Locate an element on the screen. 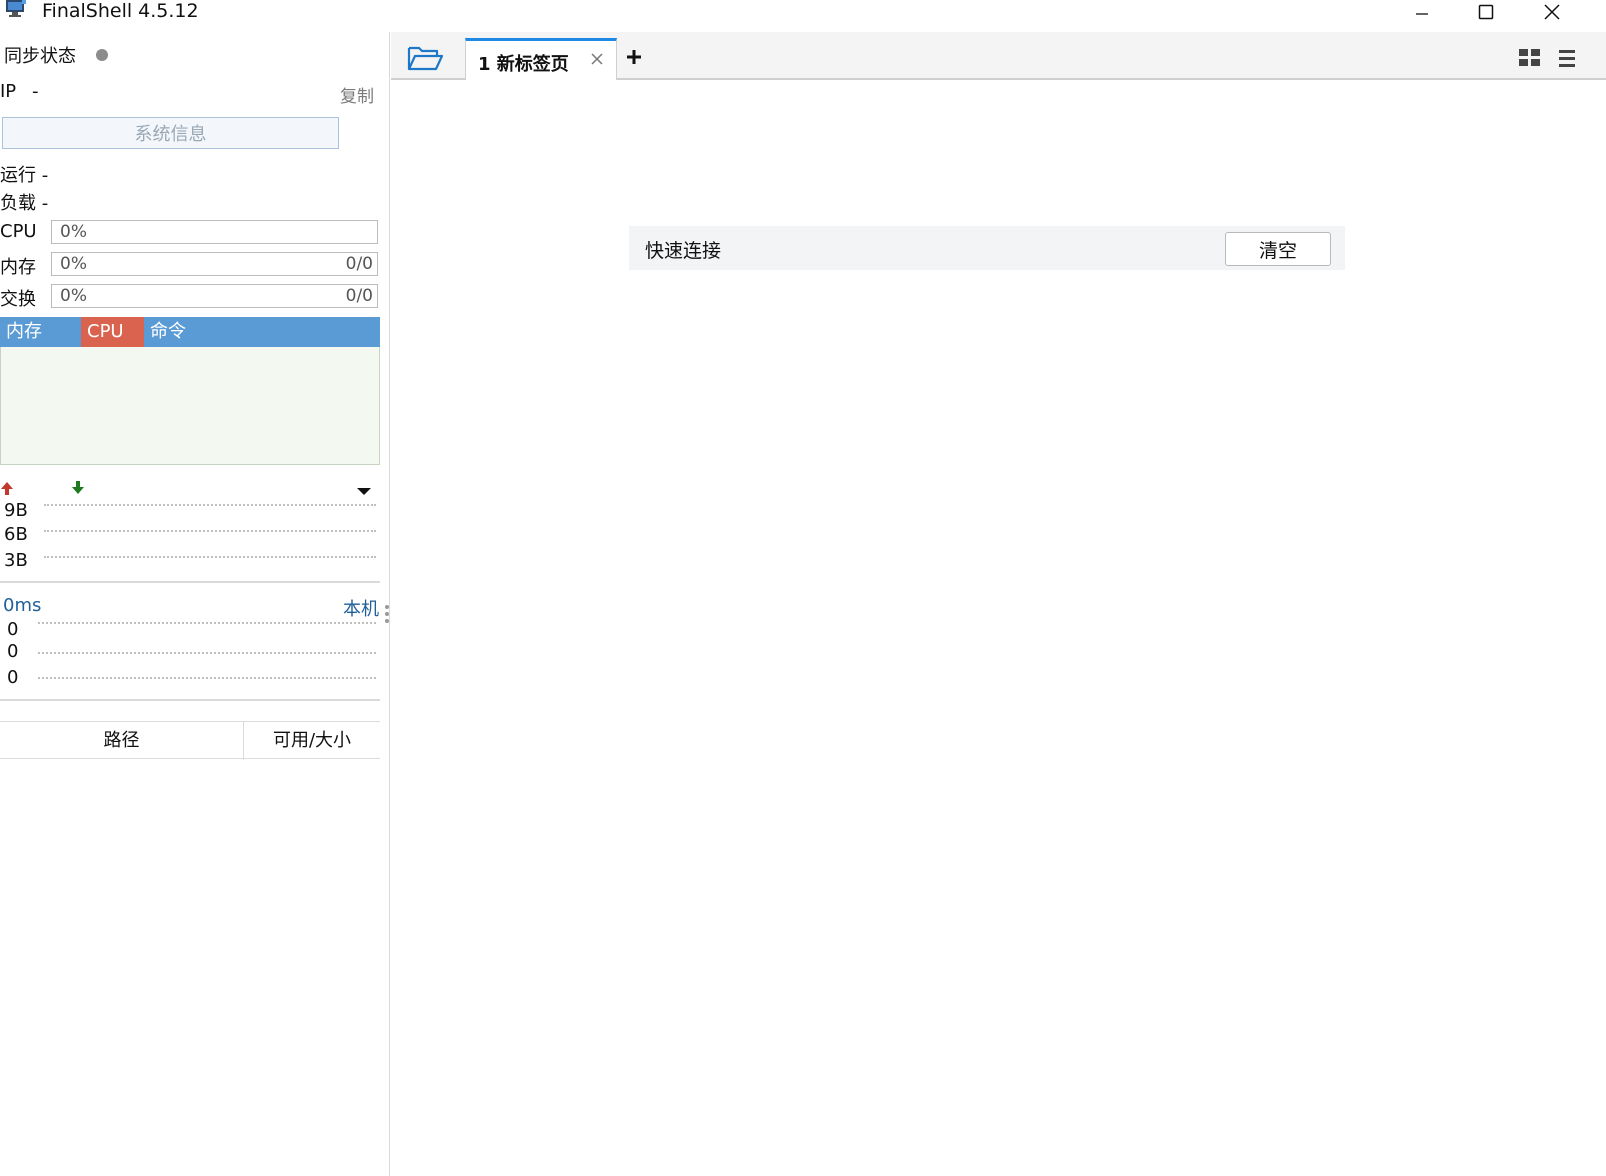  open-connections-button is located at coordinates (425, 58).